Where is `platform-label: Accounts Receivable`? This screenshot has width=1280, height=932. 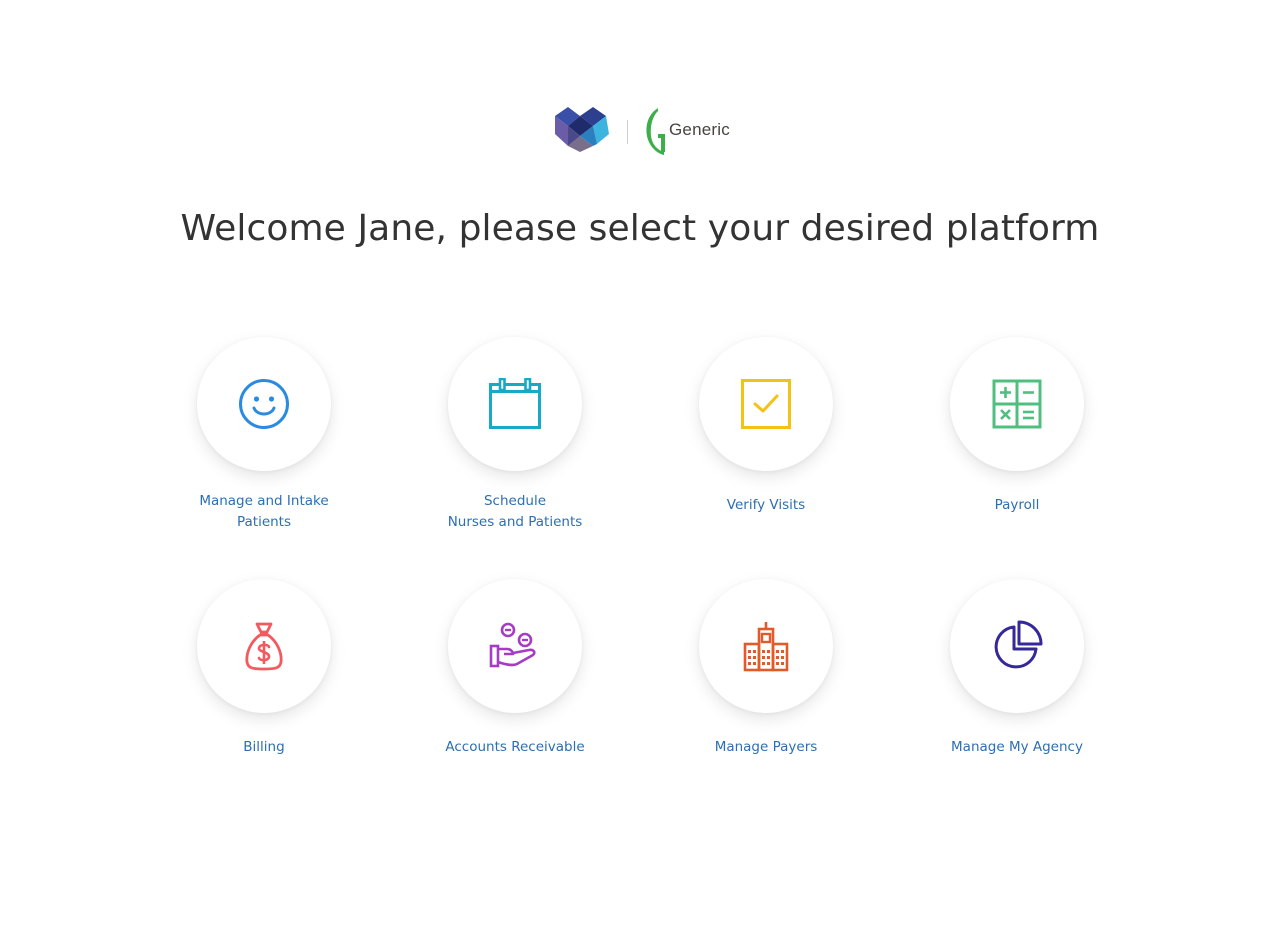 platform-label: Accounts Receivable is located at coordinates (515, 747).